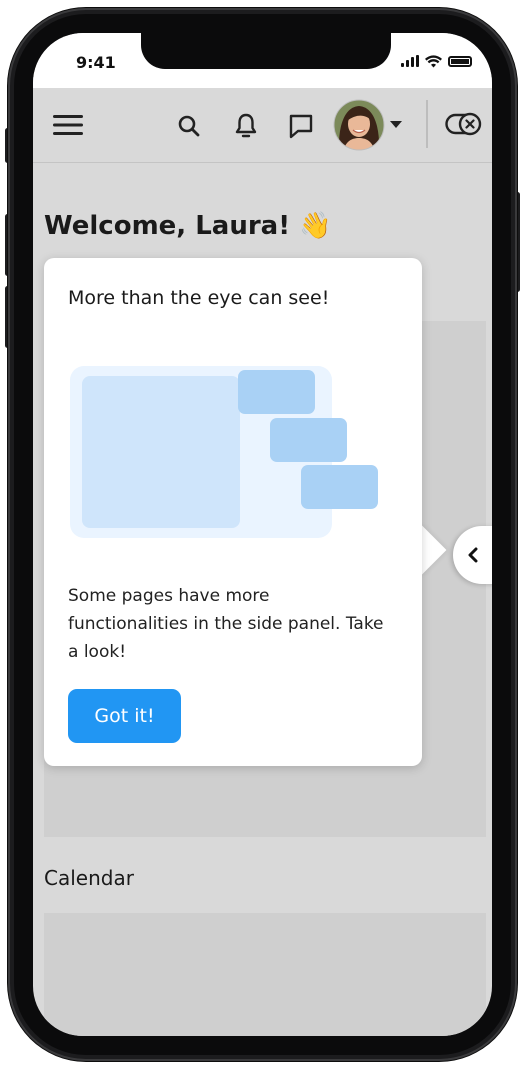 This screenshot has height=1069, width=525. I want to click on status-bar: 9:41, so click(262, 60).